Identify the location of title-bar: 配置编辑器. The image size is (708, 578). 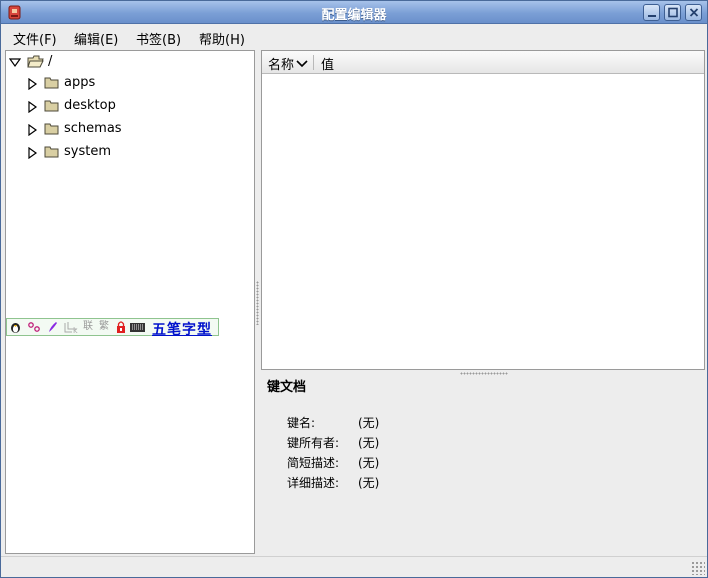
(354, 12).